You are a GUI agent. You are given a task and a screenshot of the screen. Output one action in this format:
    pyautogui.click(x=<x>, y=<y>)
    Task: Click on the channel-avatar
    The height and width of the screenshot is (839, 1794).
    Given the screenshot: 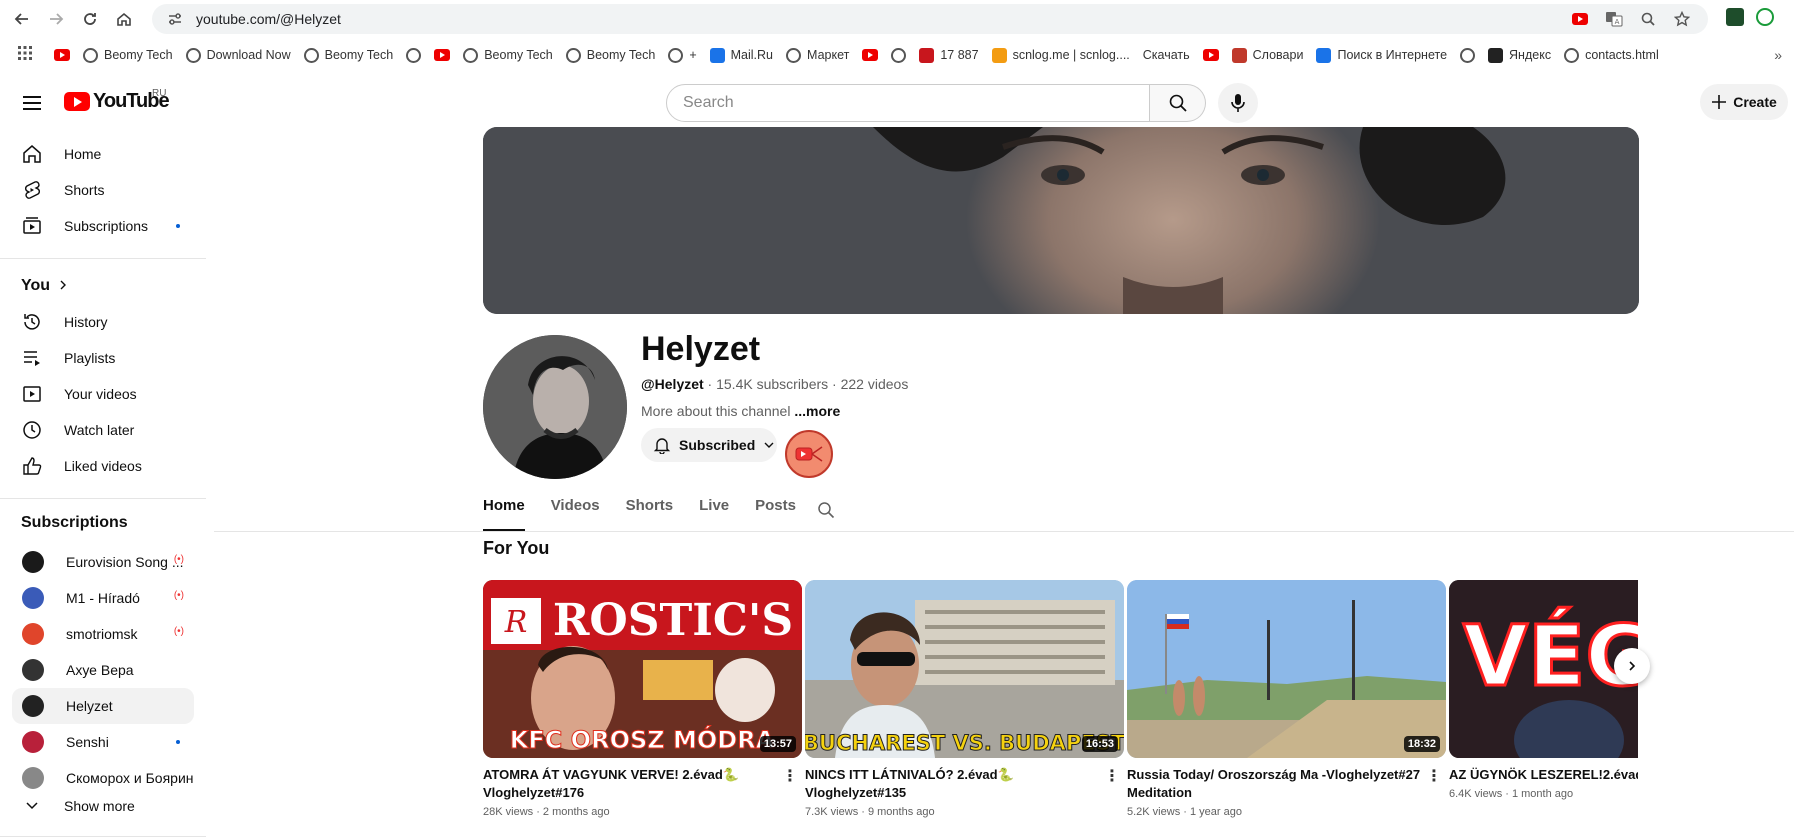 What is the action you would take?
    pyautogui.click(x=555, y=407)
    